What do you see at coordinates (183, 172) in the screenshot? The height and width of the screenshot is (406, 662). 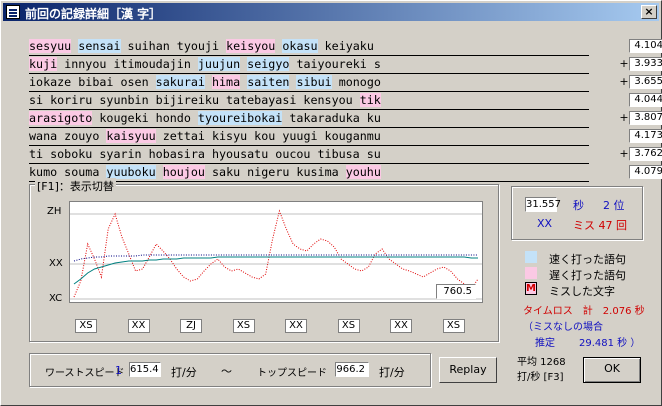 I see `slow-word: houjou` at bounding box center [183, 172].